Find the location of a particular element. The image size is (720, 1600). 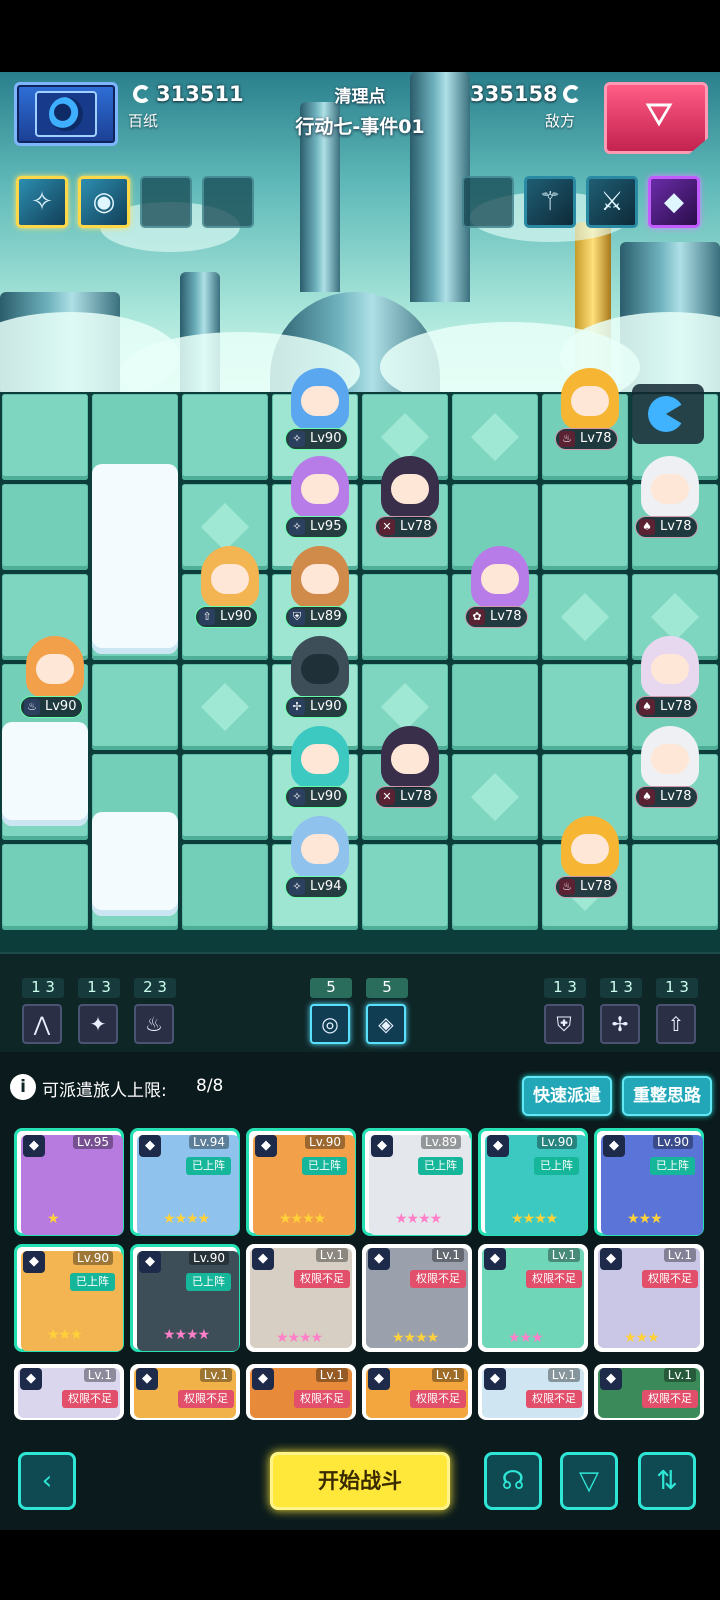

synergy-item: 1 3 ✦ is located at coordinates (99, 1011).